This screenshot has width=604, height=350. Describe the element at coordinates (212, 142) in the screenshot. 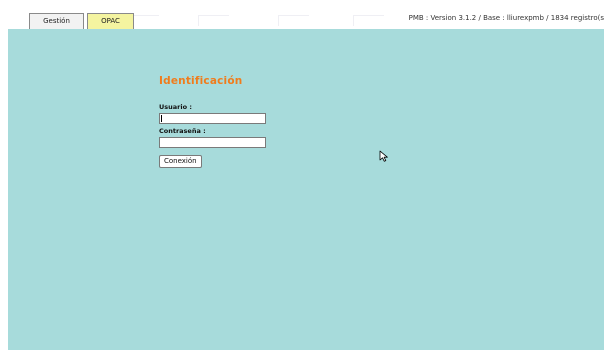

I see `password-input` at that location.